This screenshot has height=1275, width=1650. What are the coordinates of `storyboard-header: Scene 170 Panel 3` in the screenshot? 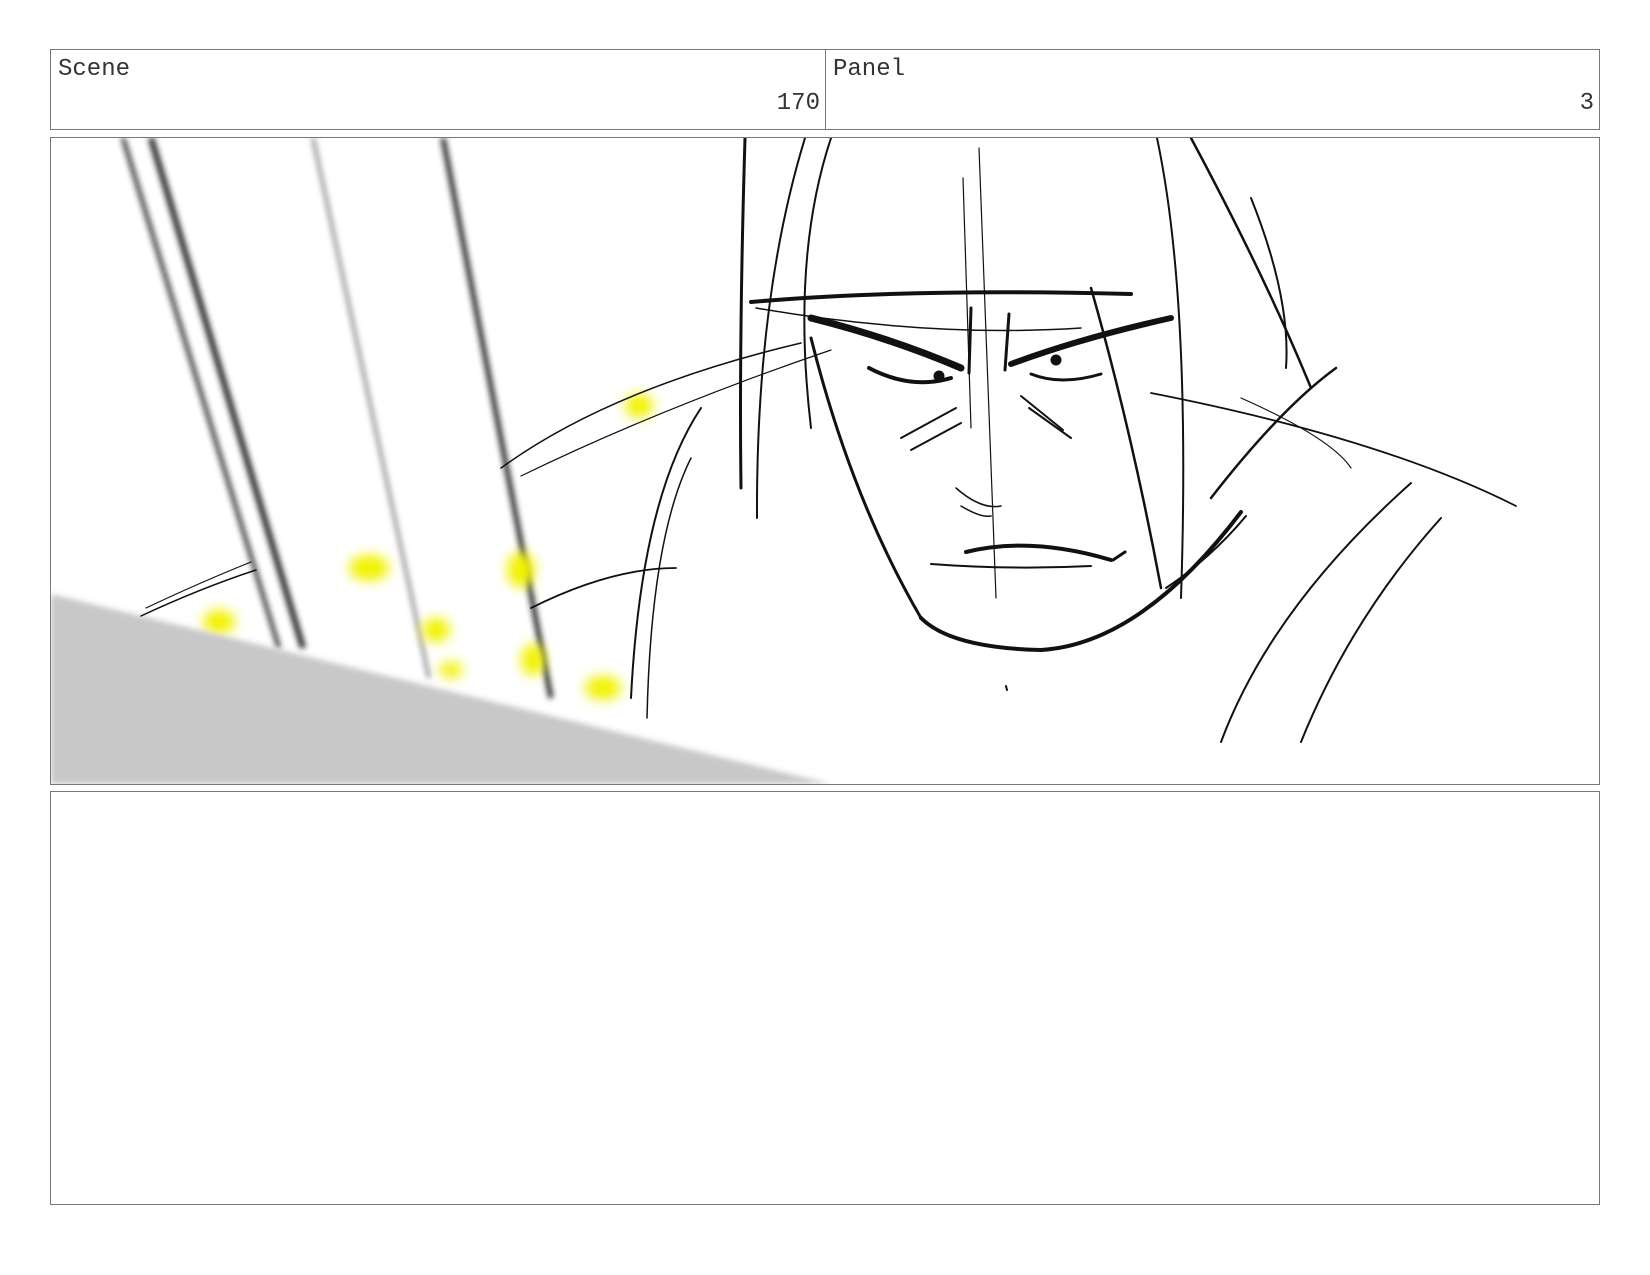 It's located at (825, 89).